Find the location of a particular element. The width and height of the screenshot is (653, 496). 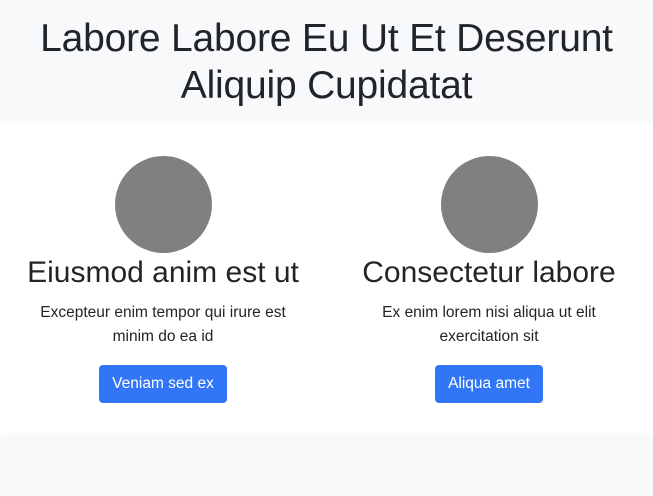

aliqua-amet-button: Aliqua amet is located at coordinates (489, 384).